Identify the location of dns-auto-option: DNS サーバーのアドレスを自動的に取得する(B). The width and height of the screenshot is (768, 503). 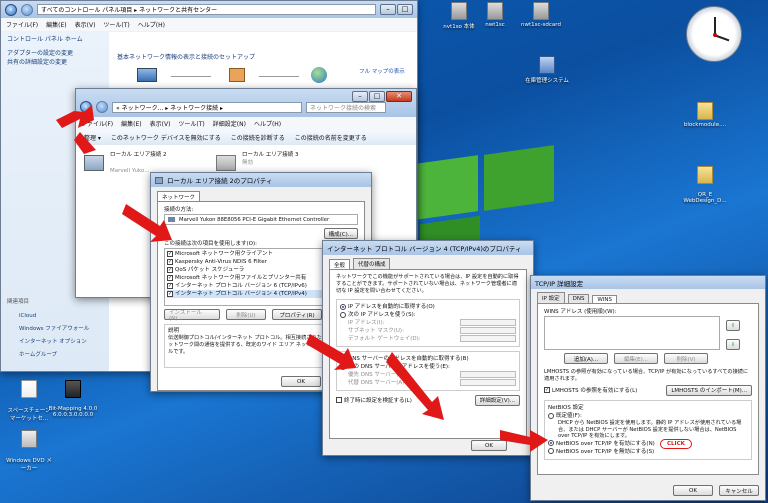
(428, 359).